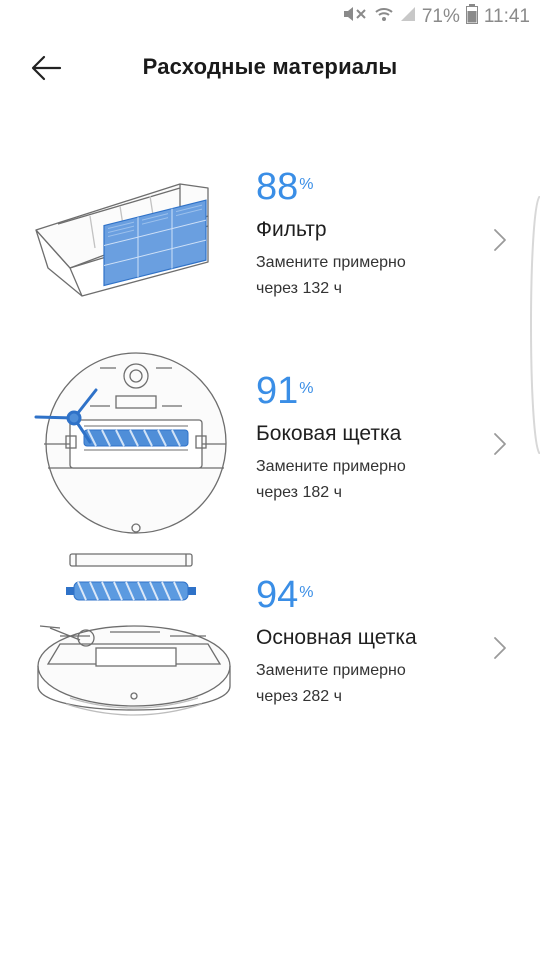 This screenshot has height=960, width=540. What do you see at coordinates (135, 643) in the screenshot?
I see `main-brush-illustration` at bounding box center [135, 643].